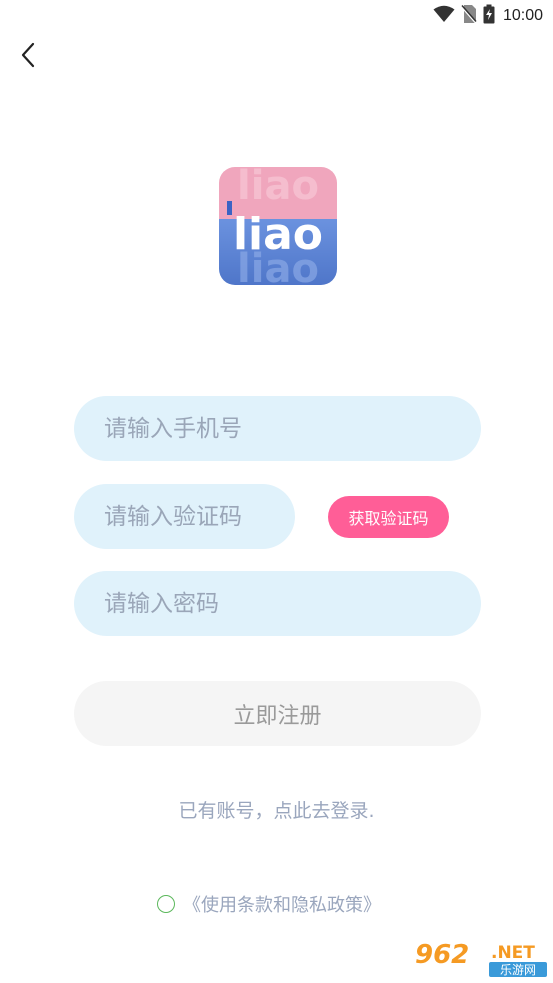 This screenshot has width=553, height=983. What do you see at coordinates (481, 957) in the screenshot?
I see `watermark-logo: 962 .NET 乐游网` at bounding box center [481, 957].